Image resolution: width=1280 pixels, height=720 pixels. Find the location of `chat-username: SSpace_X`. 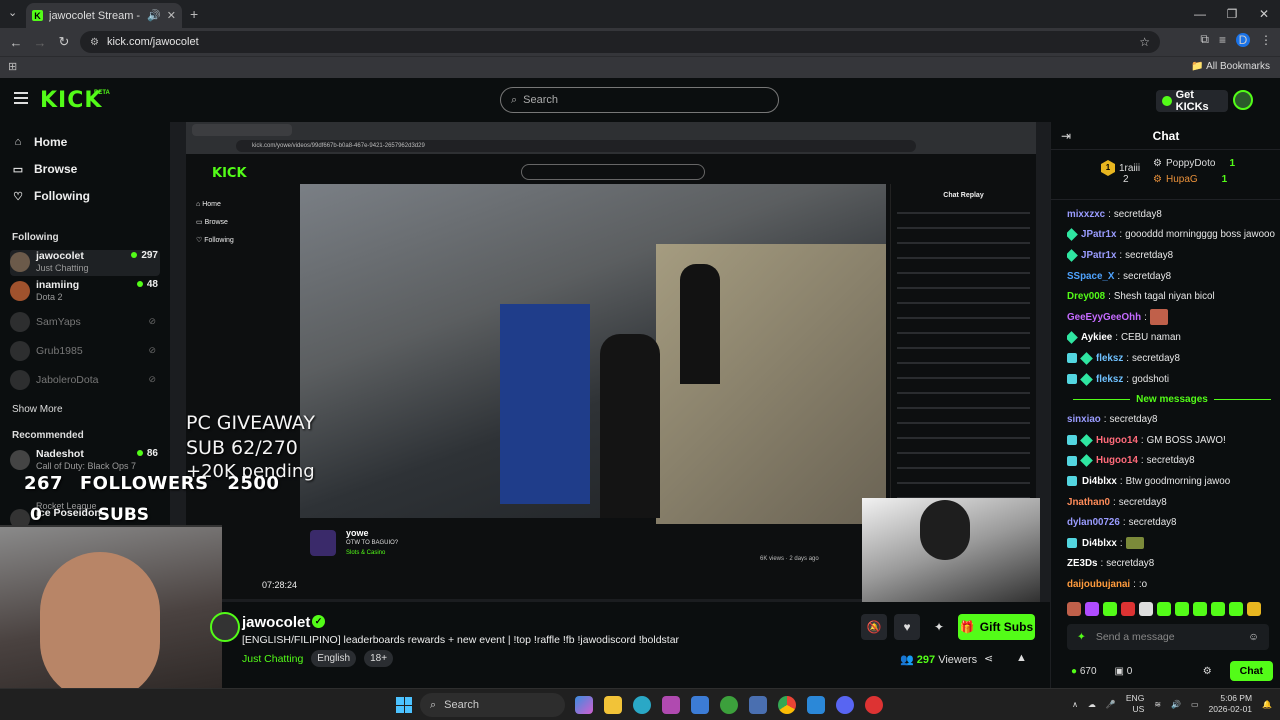

chat-username: SSpace_X is located at coordinates (1090, 276).